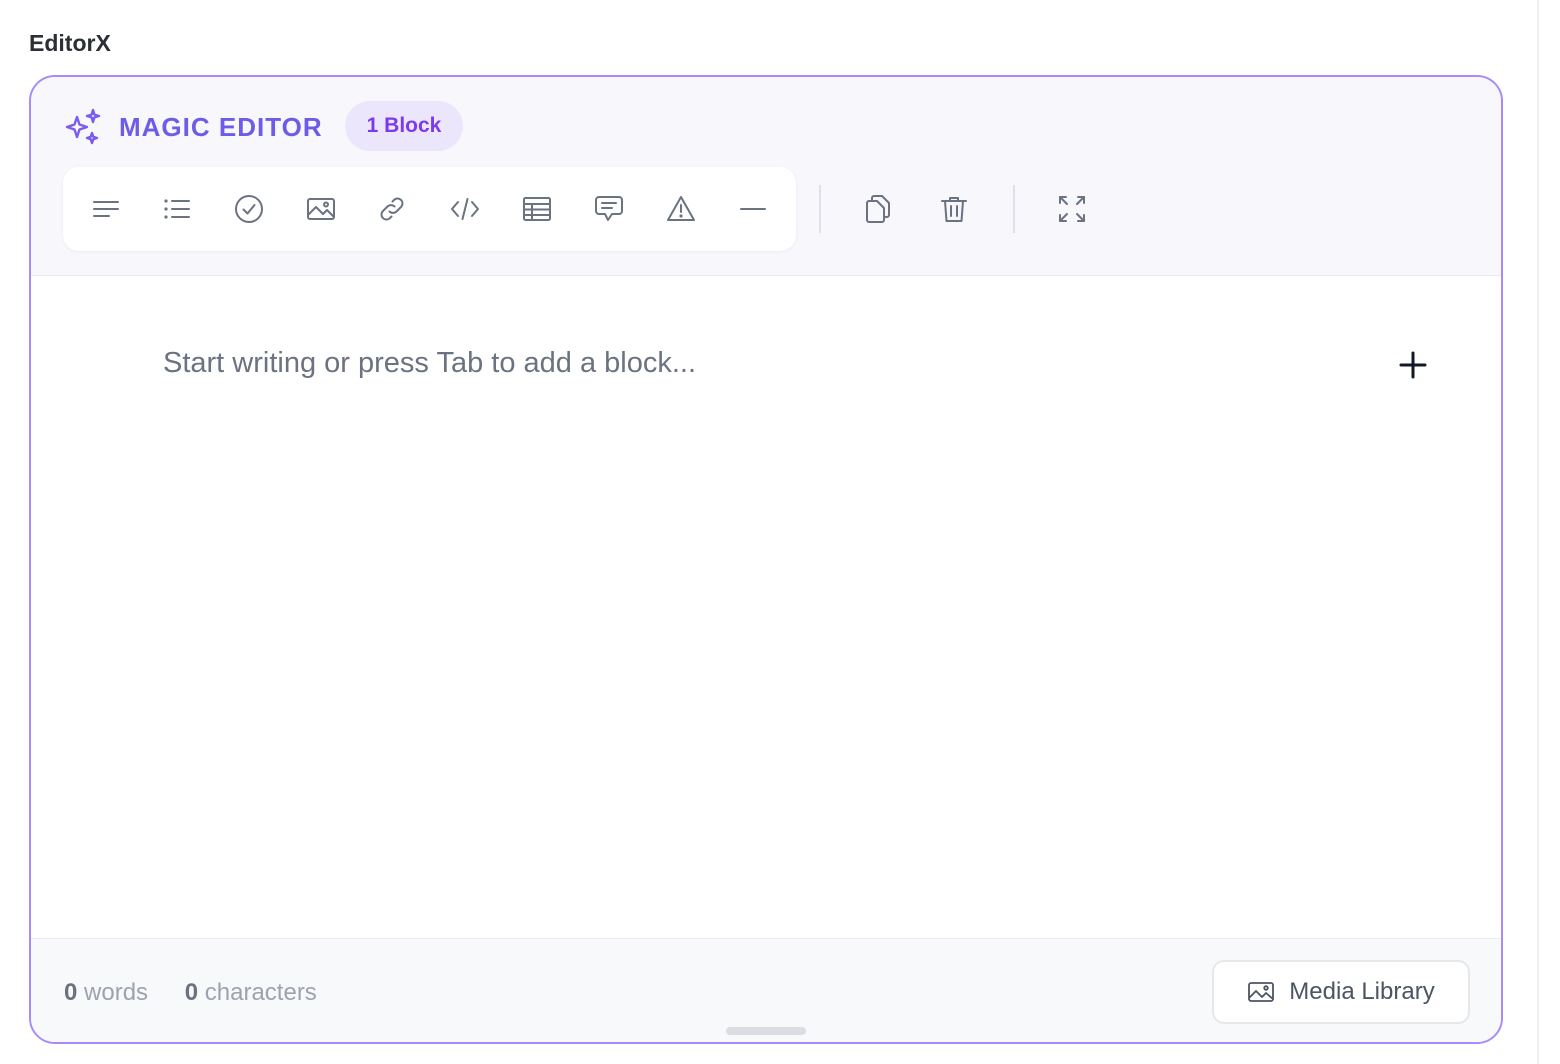 The width and height of the screenshot is (1560, 1064). I want to click on warning-icon, so click(681, 208).